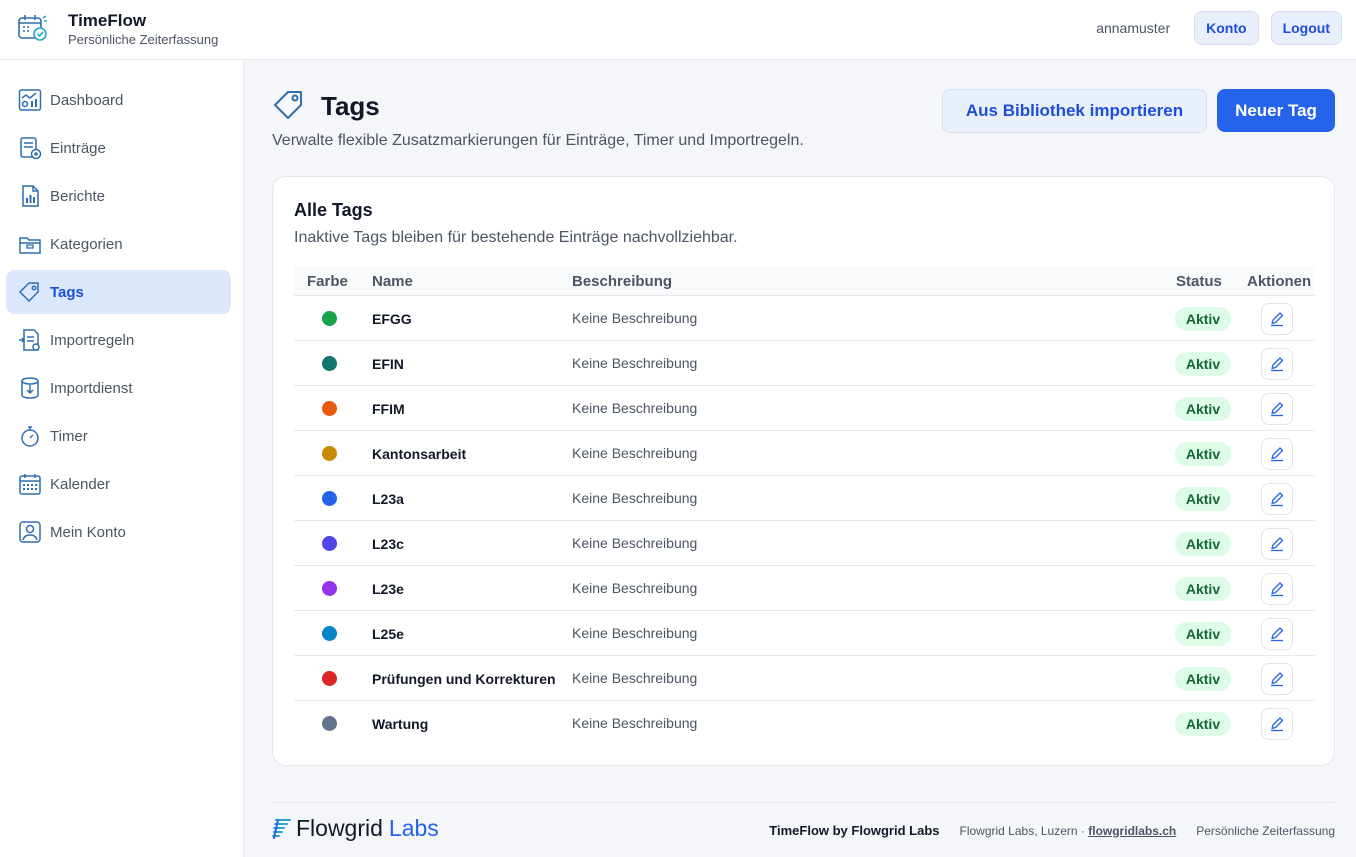 Image resolution: width=1356 pixels, height=857 pixels. I want to click on logout-button: Logout, so click(1306, 28).